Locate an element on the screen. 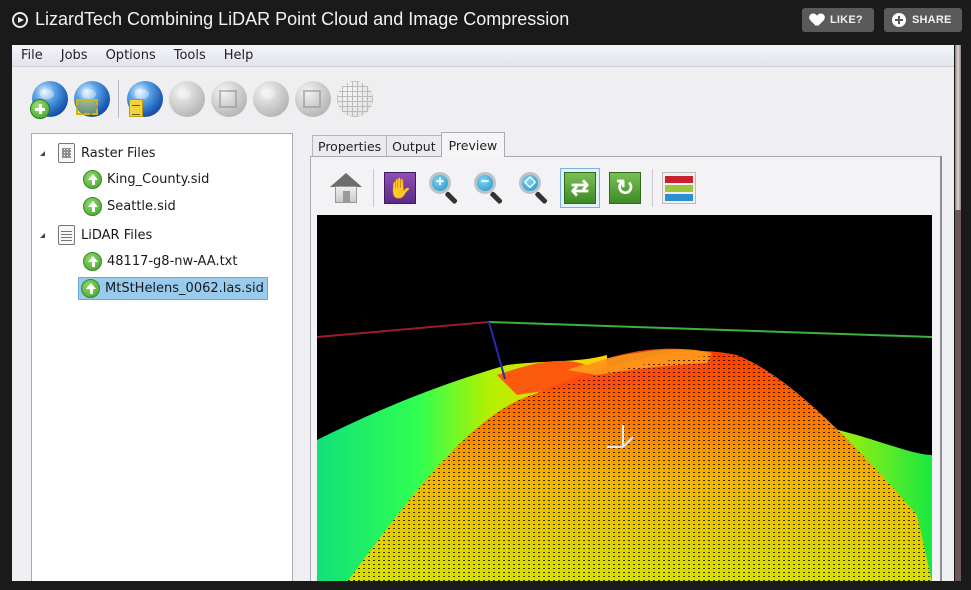  tree-group-lidar: LiDAR Files is located at coordinates (96, 235).